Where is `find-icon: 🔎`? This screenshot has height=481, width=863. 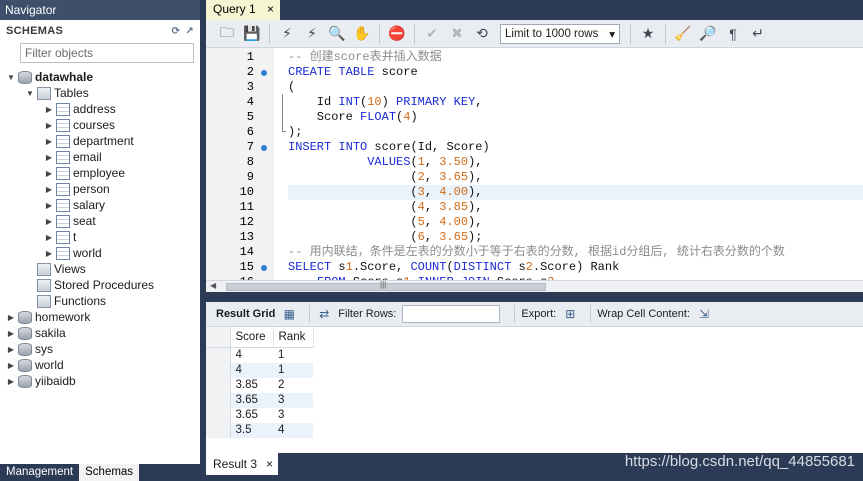
find-icon: 🔎 is located at coordinates (708, 34).